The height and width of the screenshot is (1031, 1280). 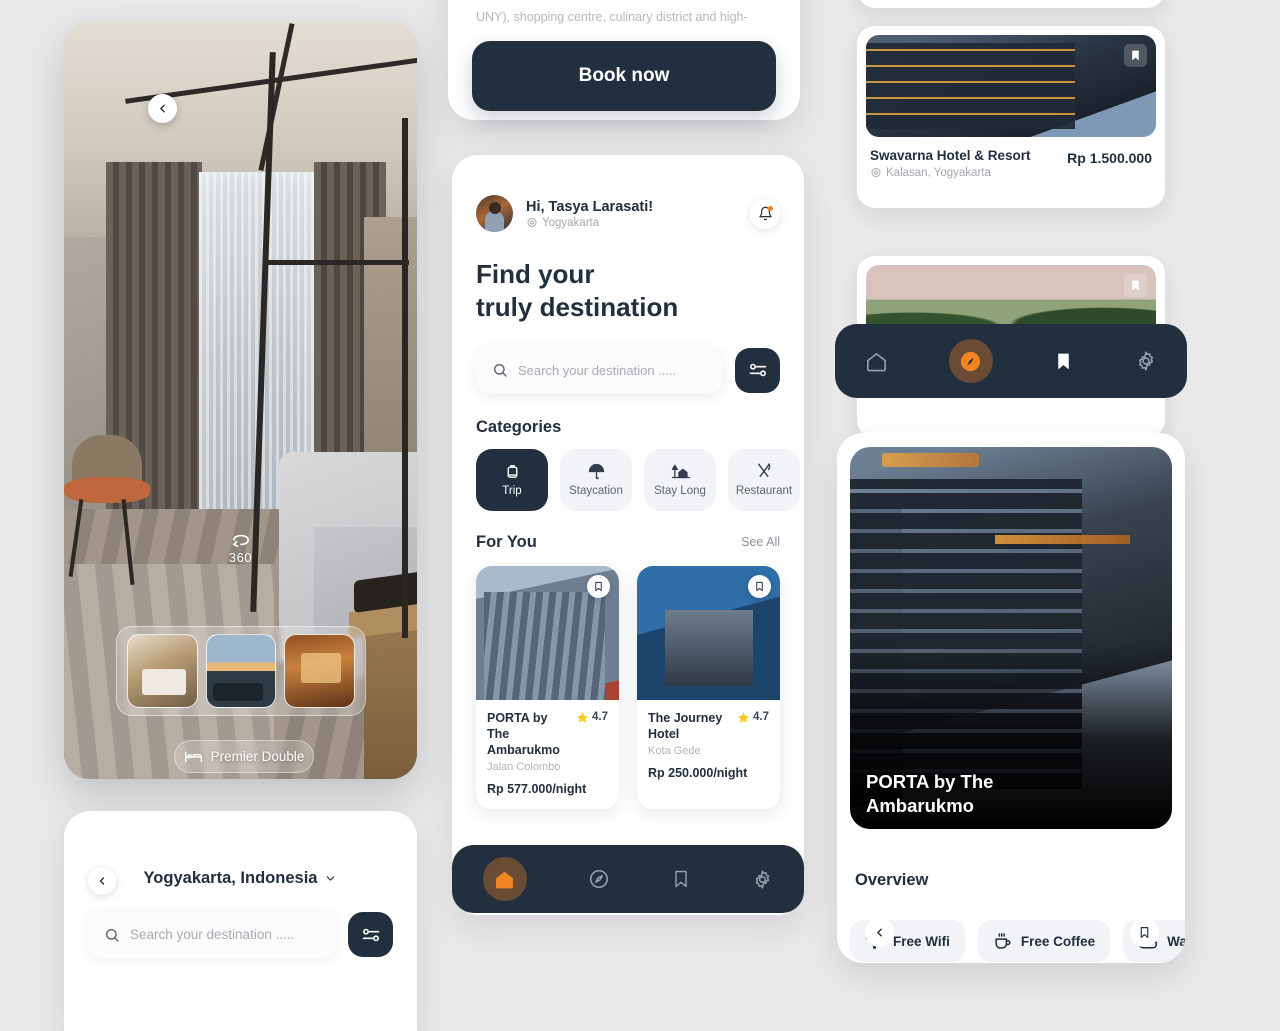 What do you see at coordinates (764, 470) in the screenshot?
I see `cutlery-icon` at bounding box center [764, 470].